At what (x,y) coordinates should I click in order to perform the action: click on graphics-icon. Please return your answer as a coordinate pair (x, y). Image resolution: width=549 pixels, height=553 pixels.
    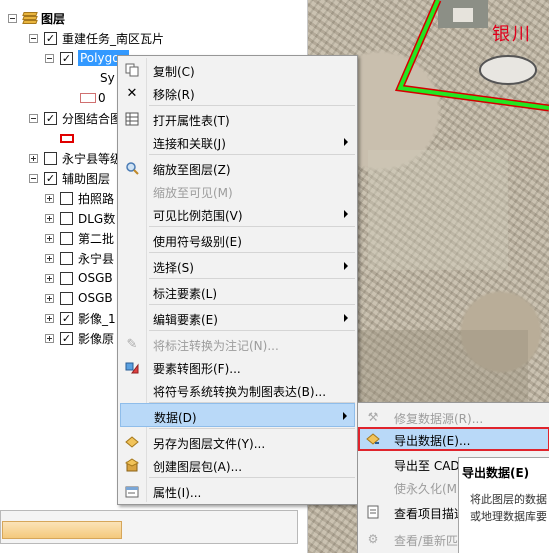
    Looking at the image, I should click on (132, 367).